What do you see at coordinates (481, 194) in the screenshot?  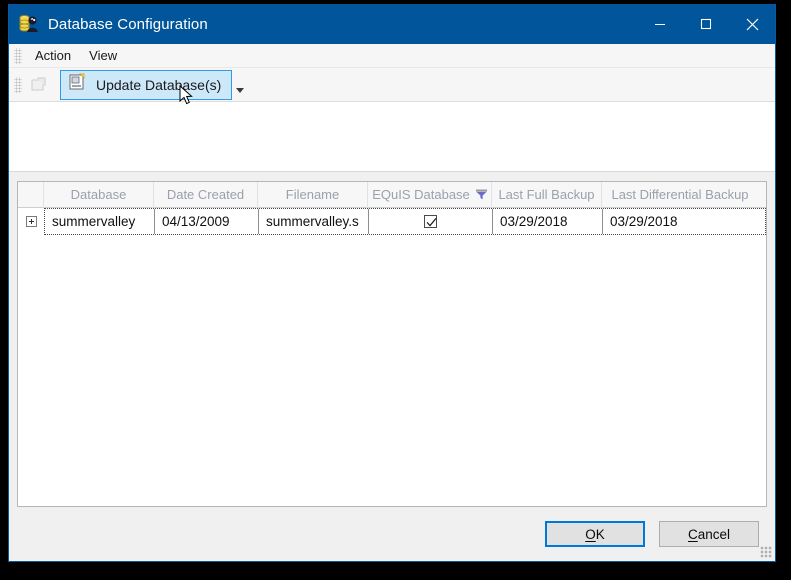 I see `filter-funnel-icon` at bounding box center [481, 194].